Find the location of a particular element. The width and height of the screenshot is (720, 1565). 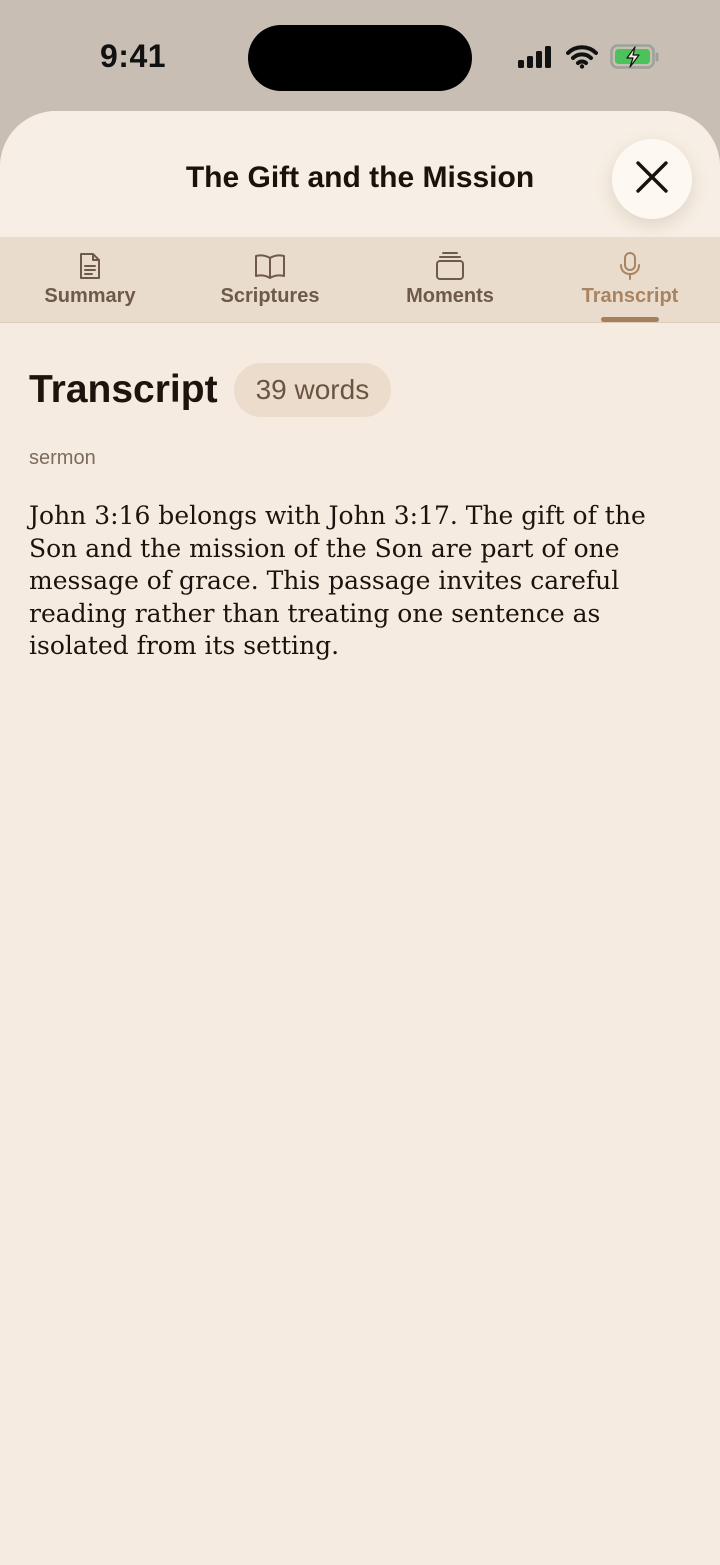

wifi-icon is located at coordinates (582, 57).